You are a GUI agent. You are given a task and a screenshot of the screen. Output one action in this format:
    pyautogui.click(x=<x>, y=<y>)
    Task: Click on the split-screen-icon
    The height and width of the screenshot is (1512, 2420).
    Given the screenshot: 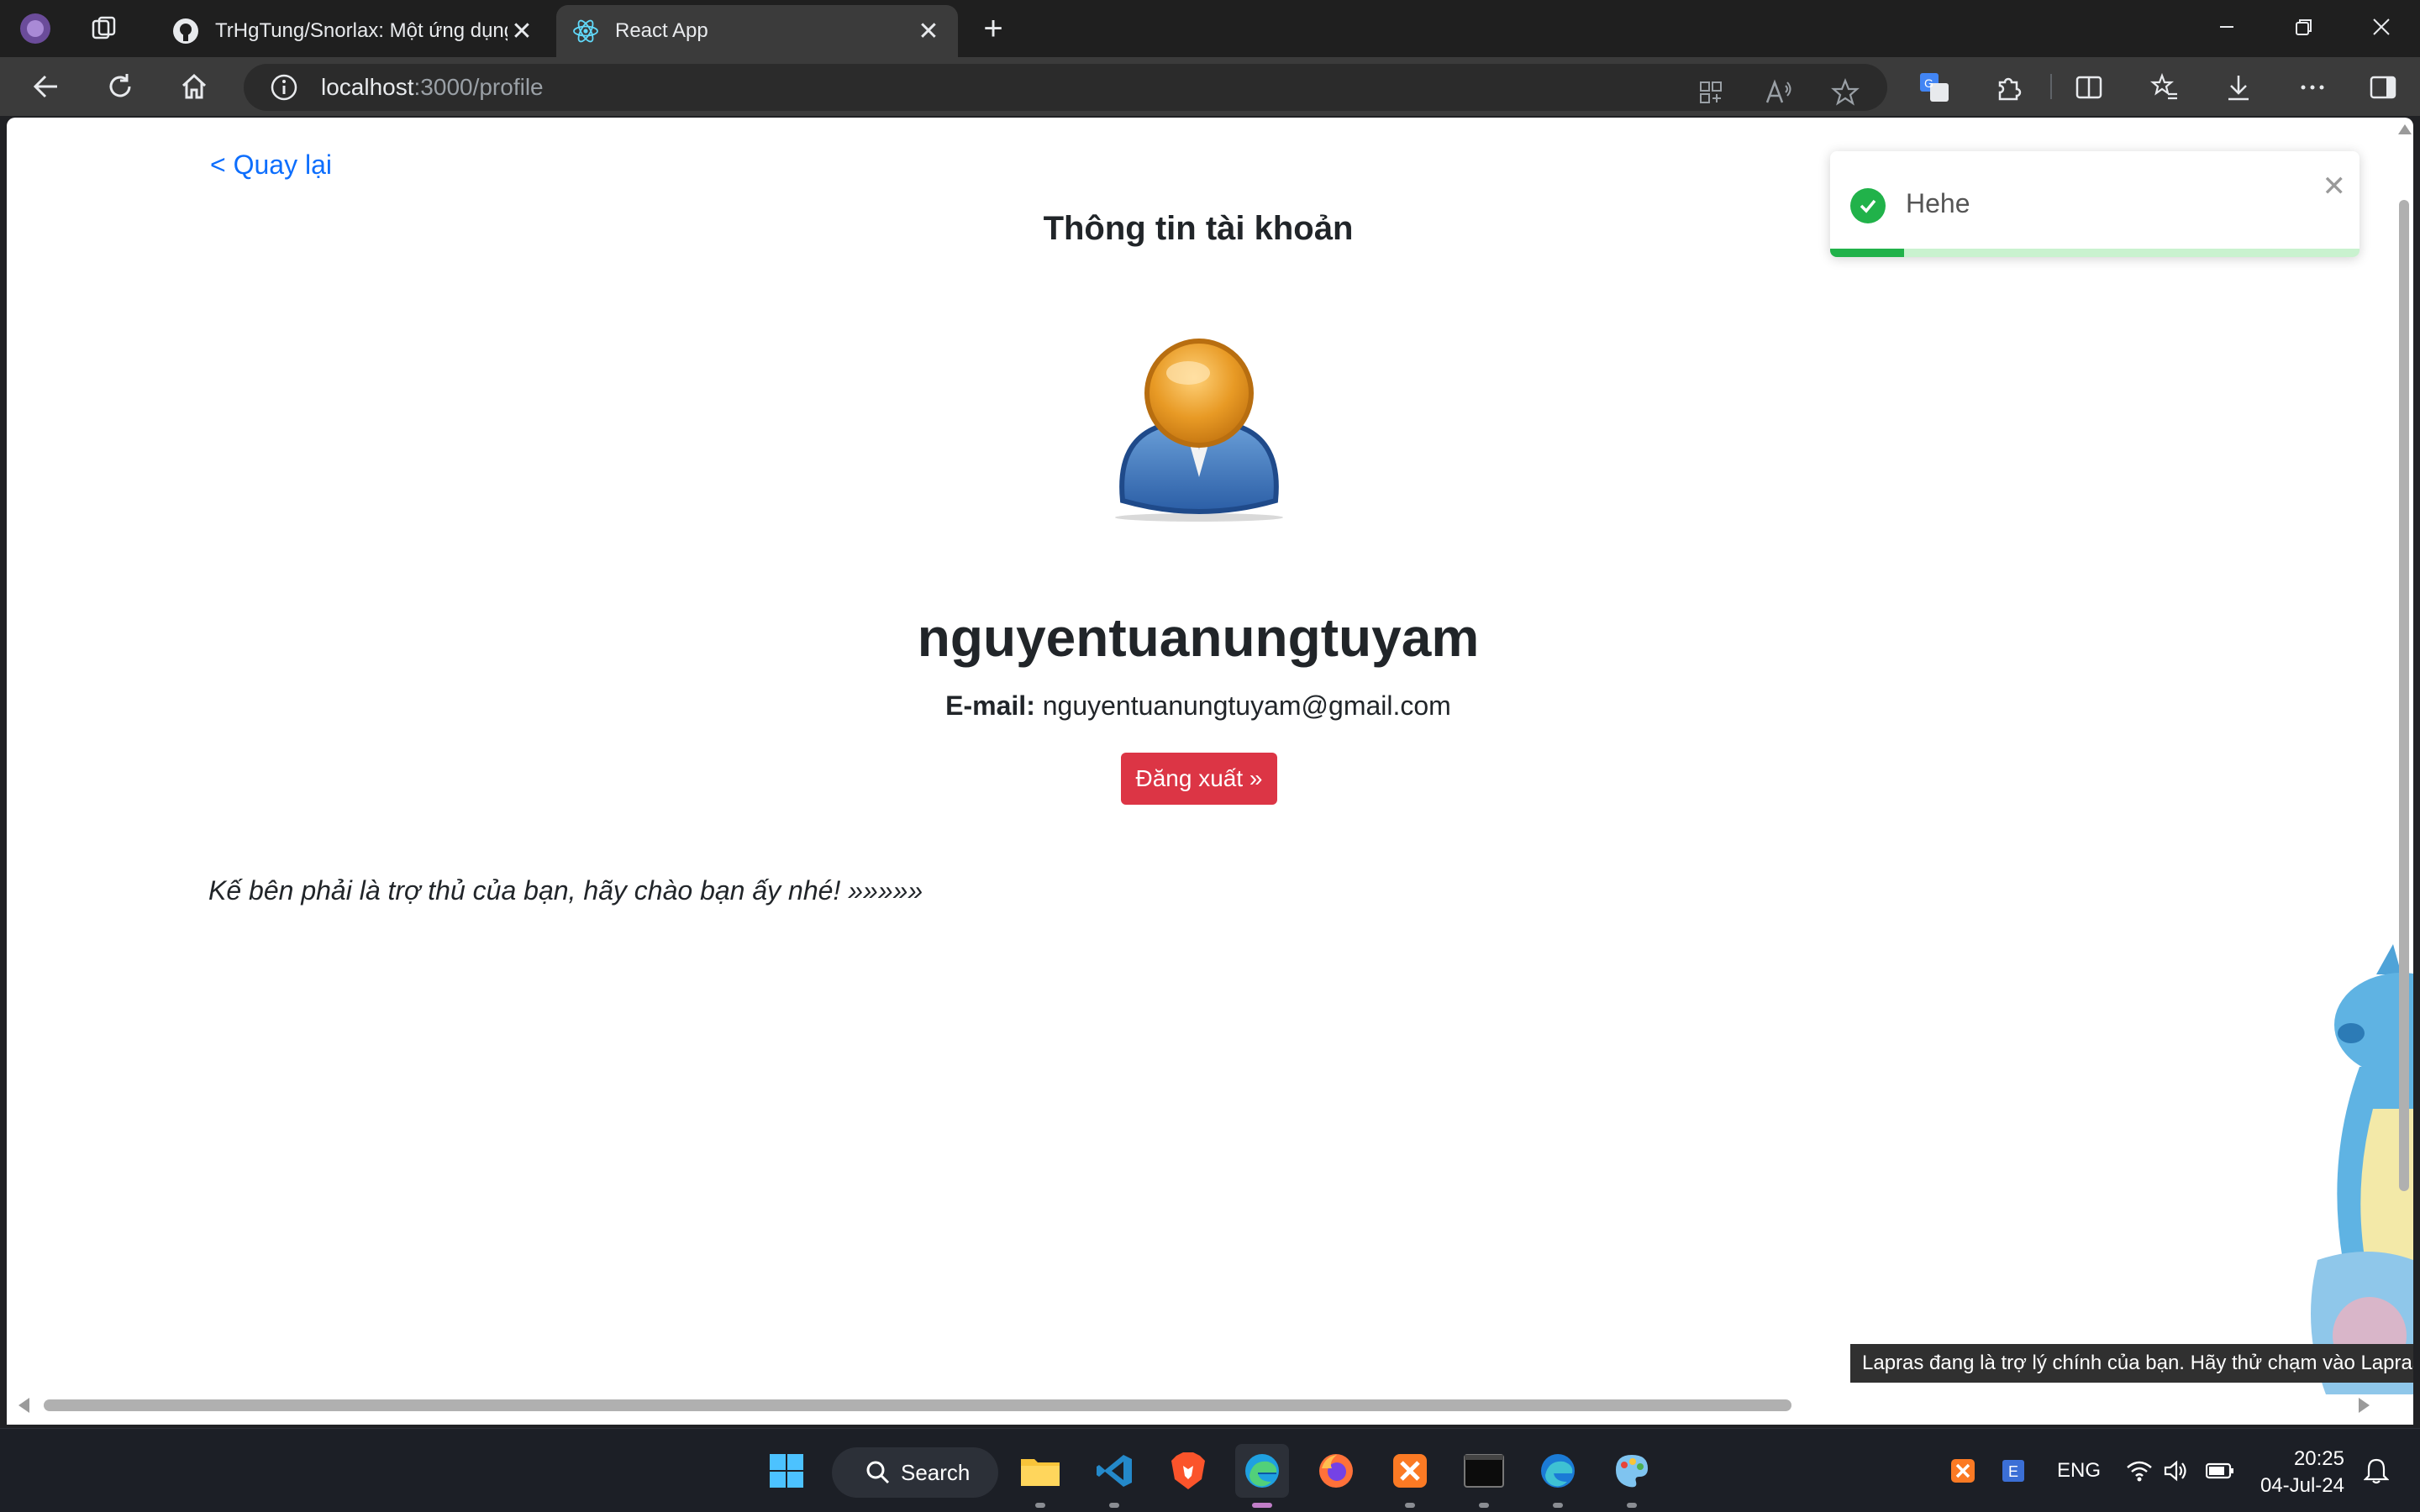 What is the action you would take?
    pyautogui.click(x=2089, y=87)
    